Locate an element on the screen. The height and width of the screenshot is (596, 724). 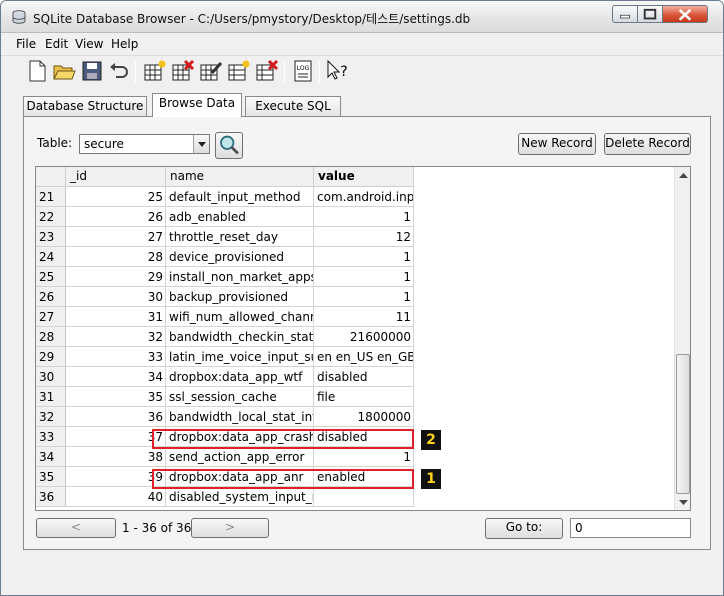
row-header: 35 is located at coordinates (51, 477).